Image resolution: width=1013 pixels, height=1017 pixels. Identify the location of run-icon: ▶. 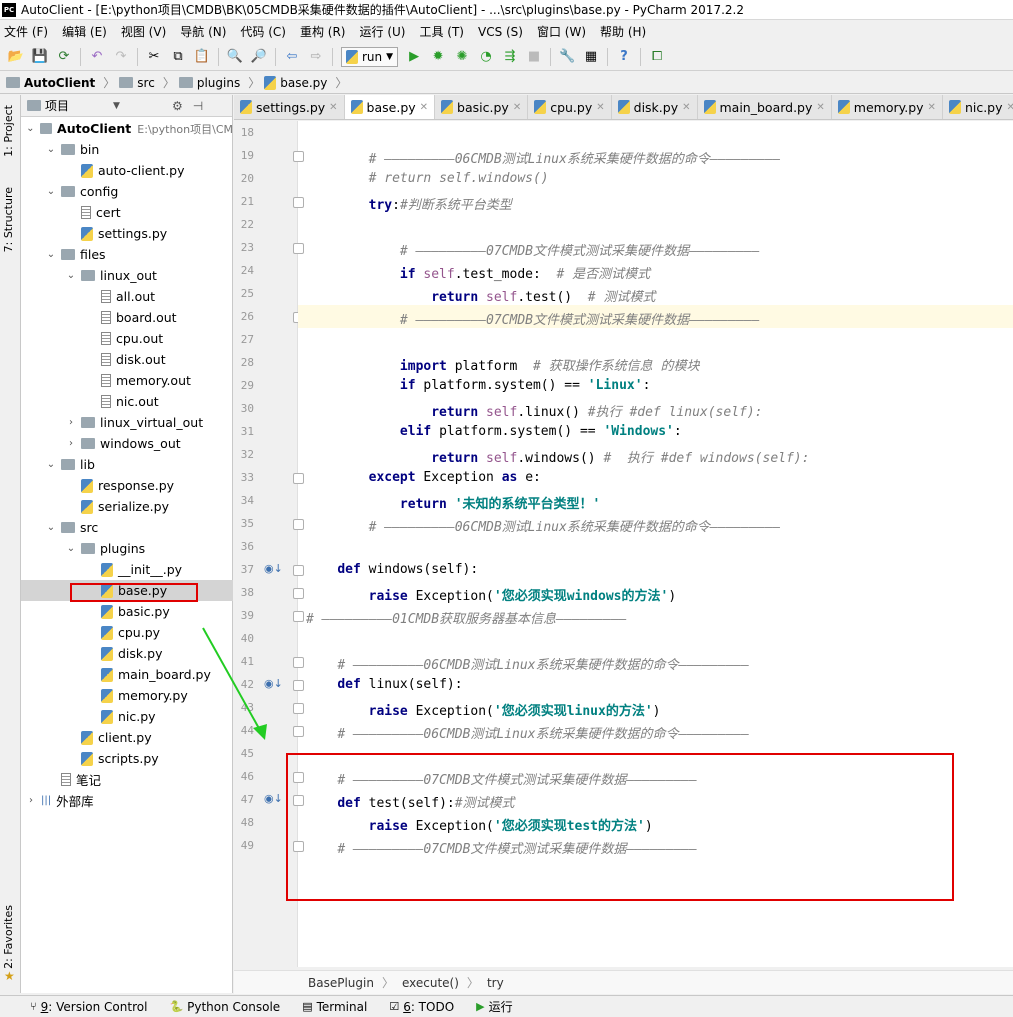
(414, 57).